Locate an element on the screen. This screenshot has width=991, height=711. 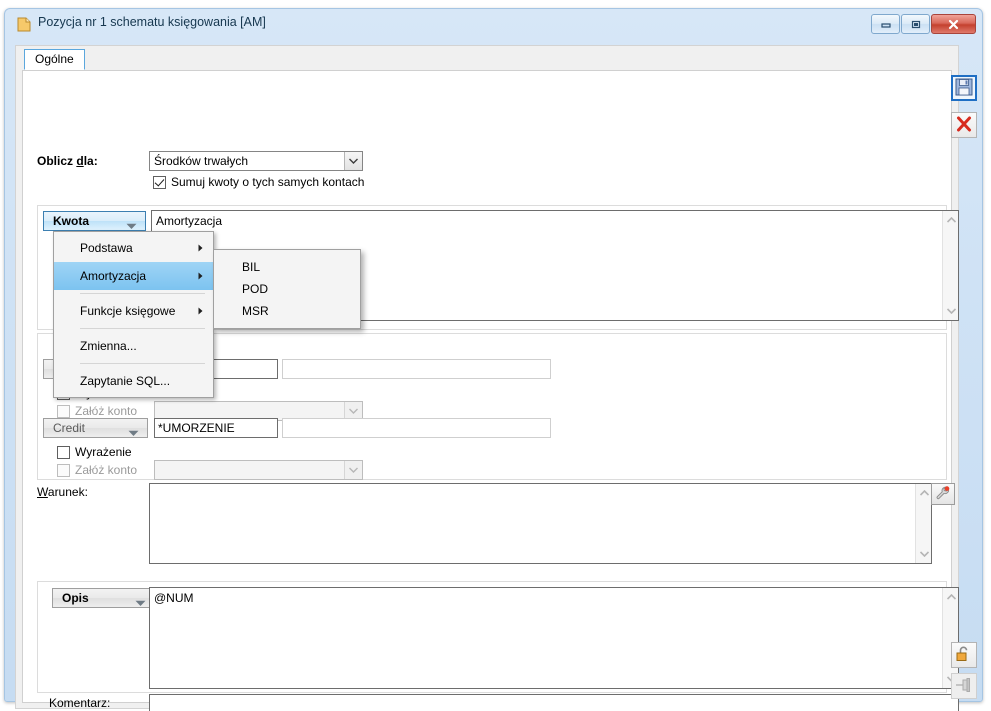
komentarz-label: Komentarz: is located at coordinates (80, 703).